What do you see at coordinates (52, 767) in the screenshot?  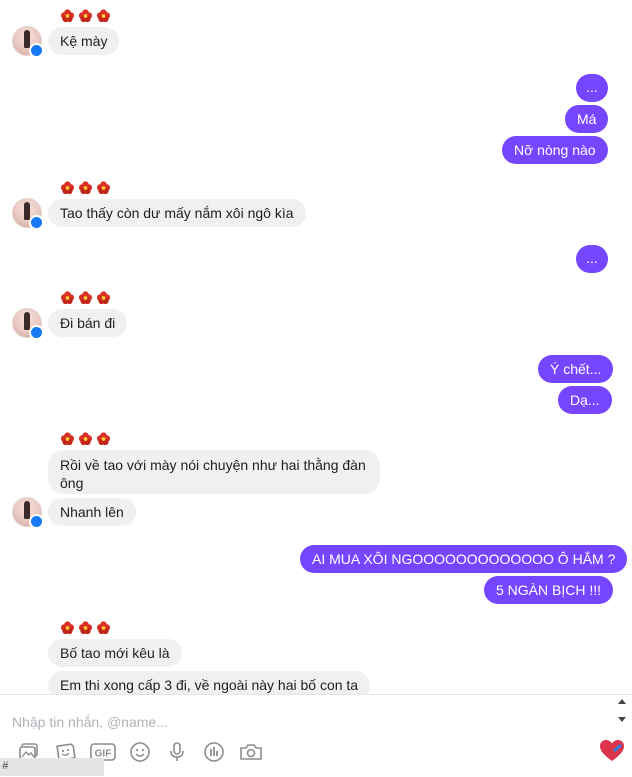 I see `status-strip: #` at bounding box center [52, 767].